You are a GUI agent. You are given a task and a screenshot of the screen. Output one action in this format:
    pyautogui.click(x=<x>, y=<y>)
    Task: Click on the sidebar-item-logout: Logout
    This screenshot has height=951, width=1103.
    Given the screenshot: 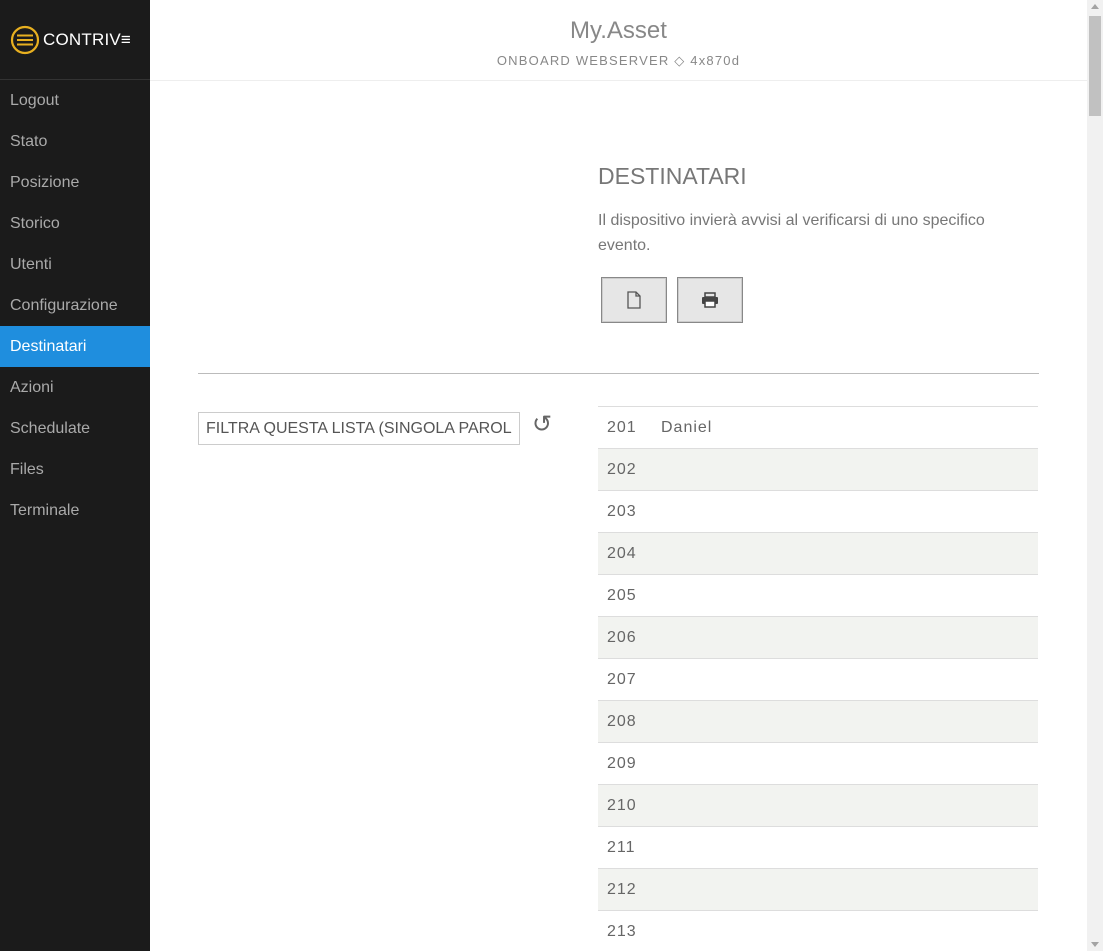 What is the action you would take?
    pyautogui.click(x=75, y=100)
    